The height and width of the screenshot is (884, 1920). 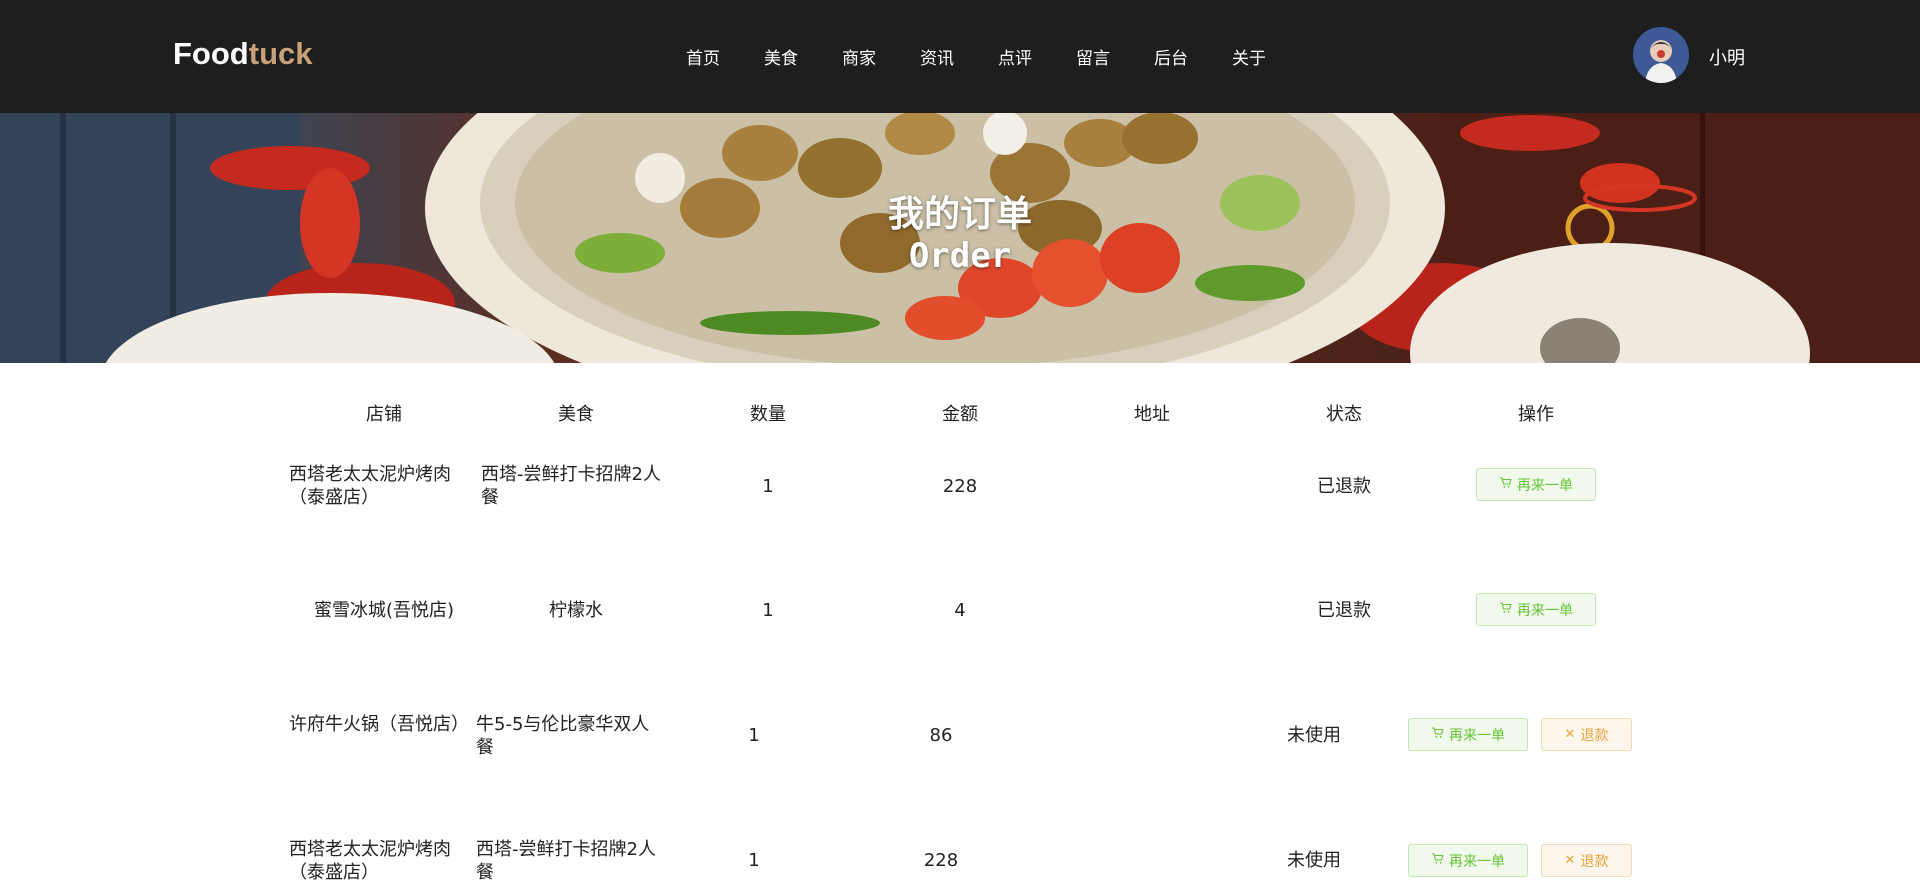 I want to click on nav-food: 美食, so click(x=781, y=56).